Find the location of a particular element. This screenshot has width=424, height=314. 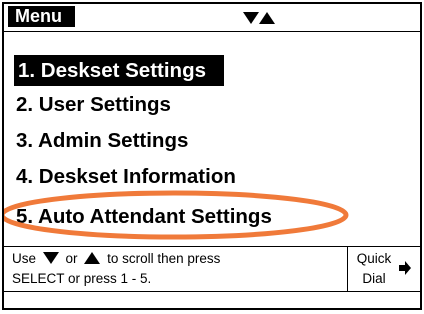

quick-dial-softkey: Quick Dial is located at coordinates (383, 269).